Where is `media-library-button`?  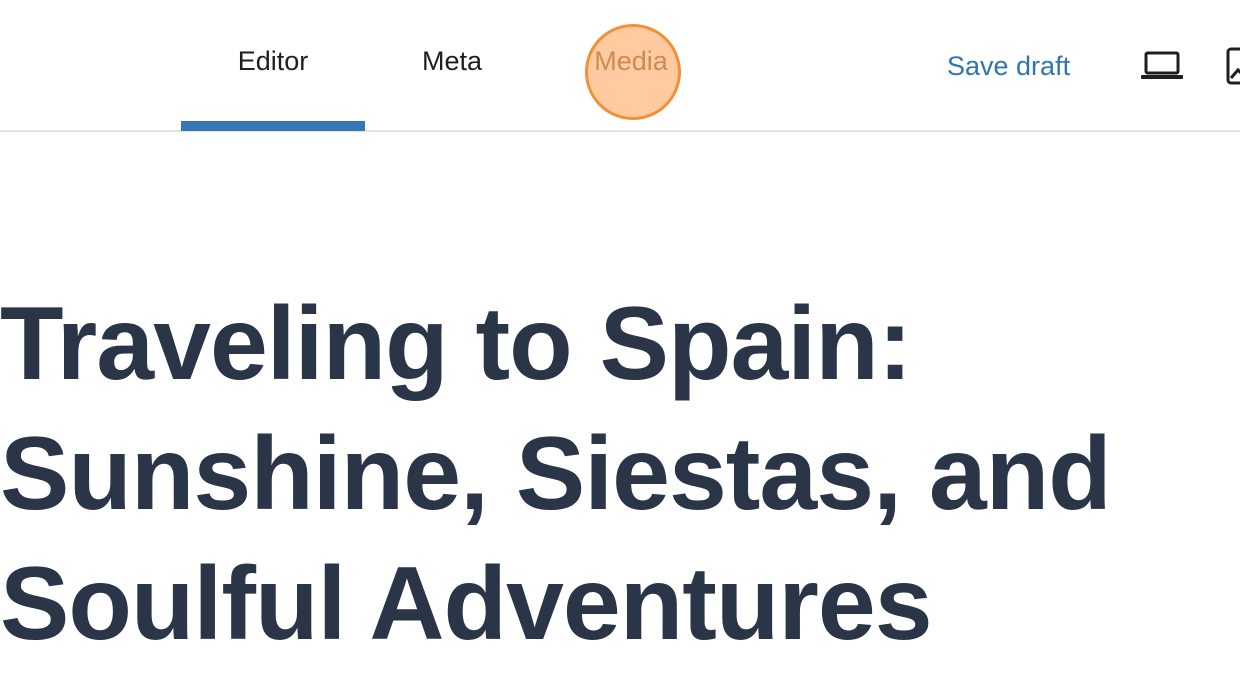 media-library-button is located at coordinates (1229, 66).